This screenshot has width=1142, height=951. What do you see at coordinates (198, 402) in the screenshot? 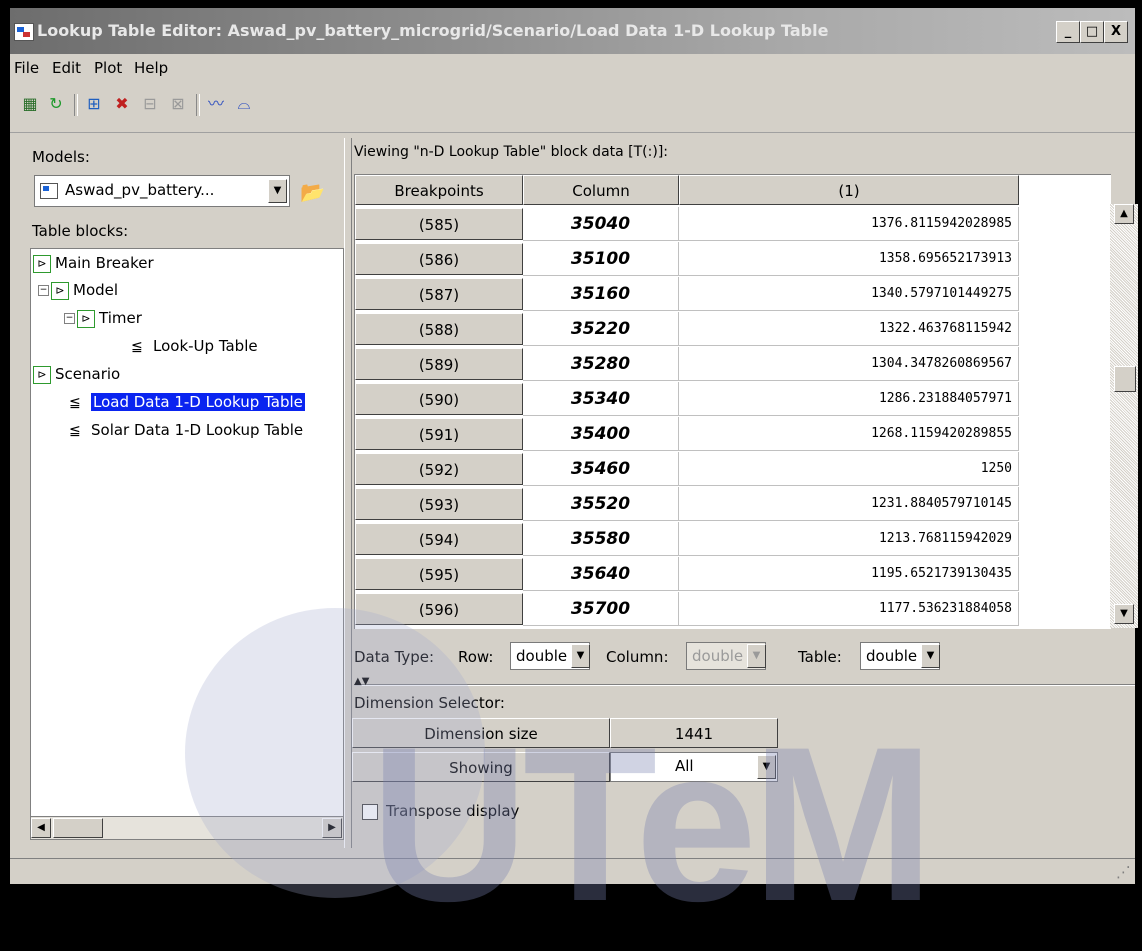
I see `tree-item-label: Load Data 1-D Lookup Table` at bounding box center [198, 402].